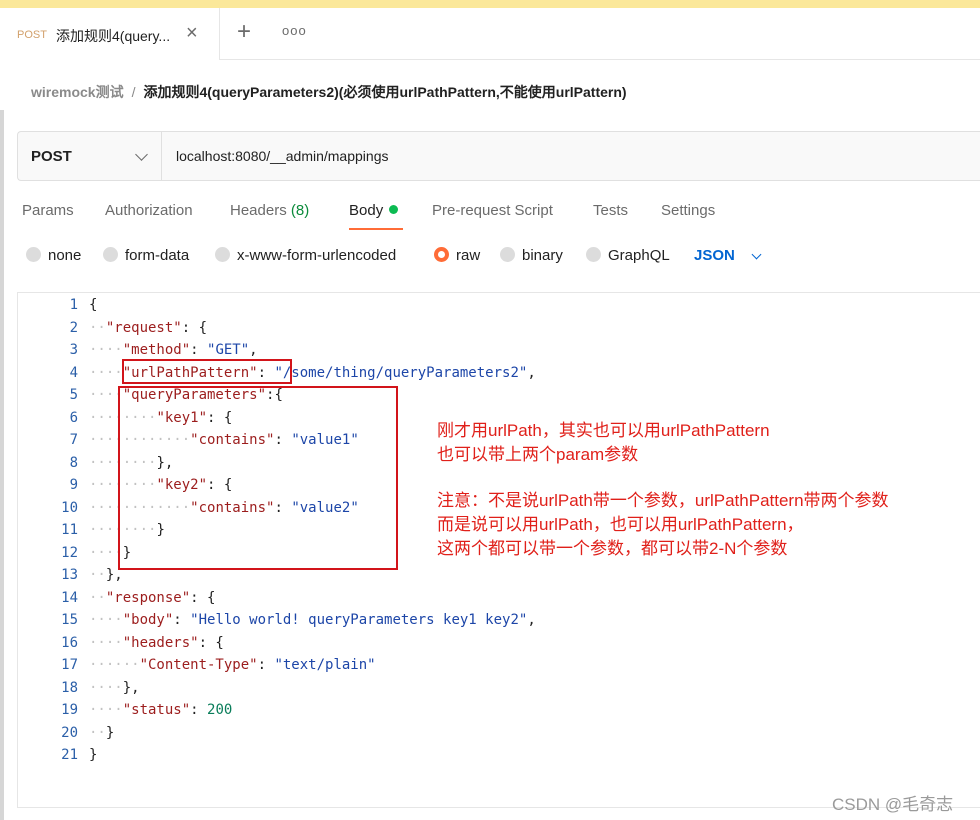  I want to click on headers-count: (8), so click(300, 210).